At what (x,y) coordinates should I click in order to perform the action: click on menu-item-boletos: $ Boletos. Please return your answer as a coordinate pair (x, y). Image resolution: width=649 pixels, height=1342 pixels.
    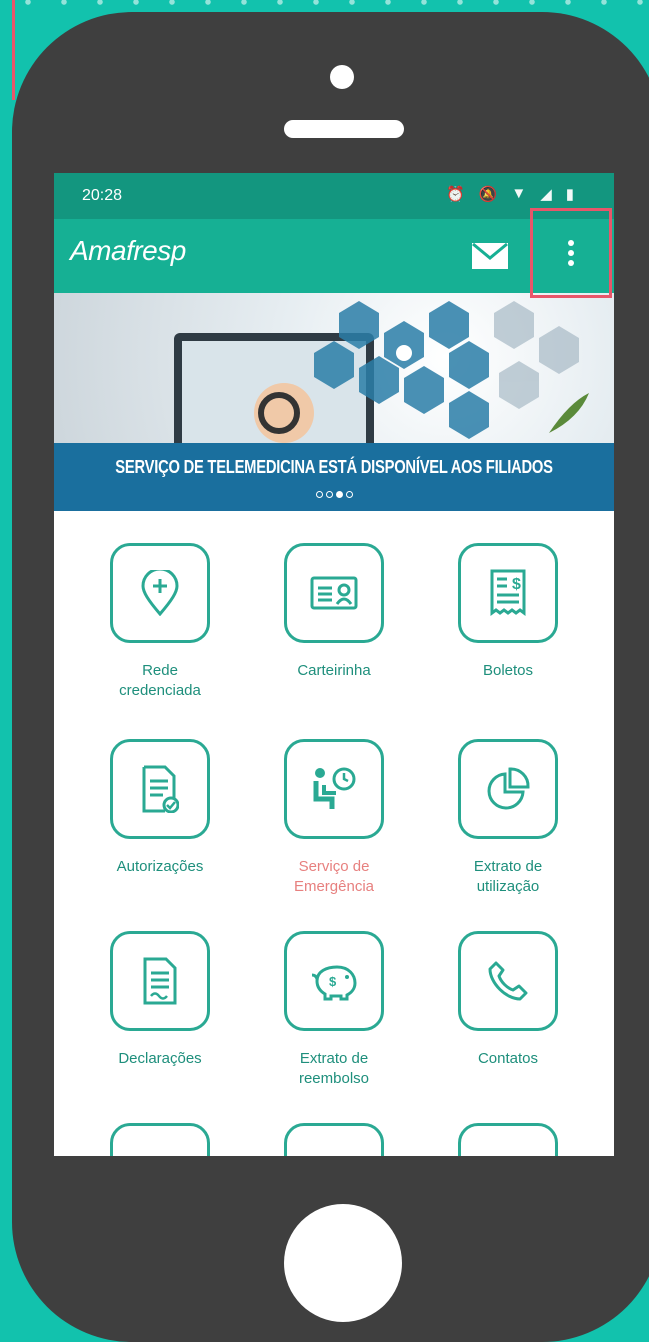
    Looking at the image, I should click on (508, 612).